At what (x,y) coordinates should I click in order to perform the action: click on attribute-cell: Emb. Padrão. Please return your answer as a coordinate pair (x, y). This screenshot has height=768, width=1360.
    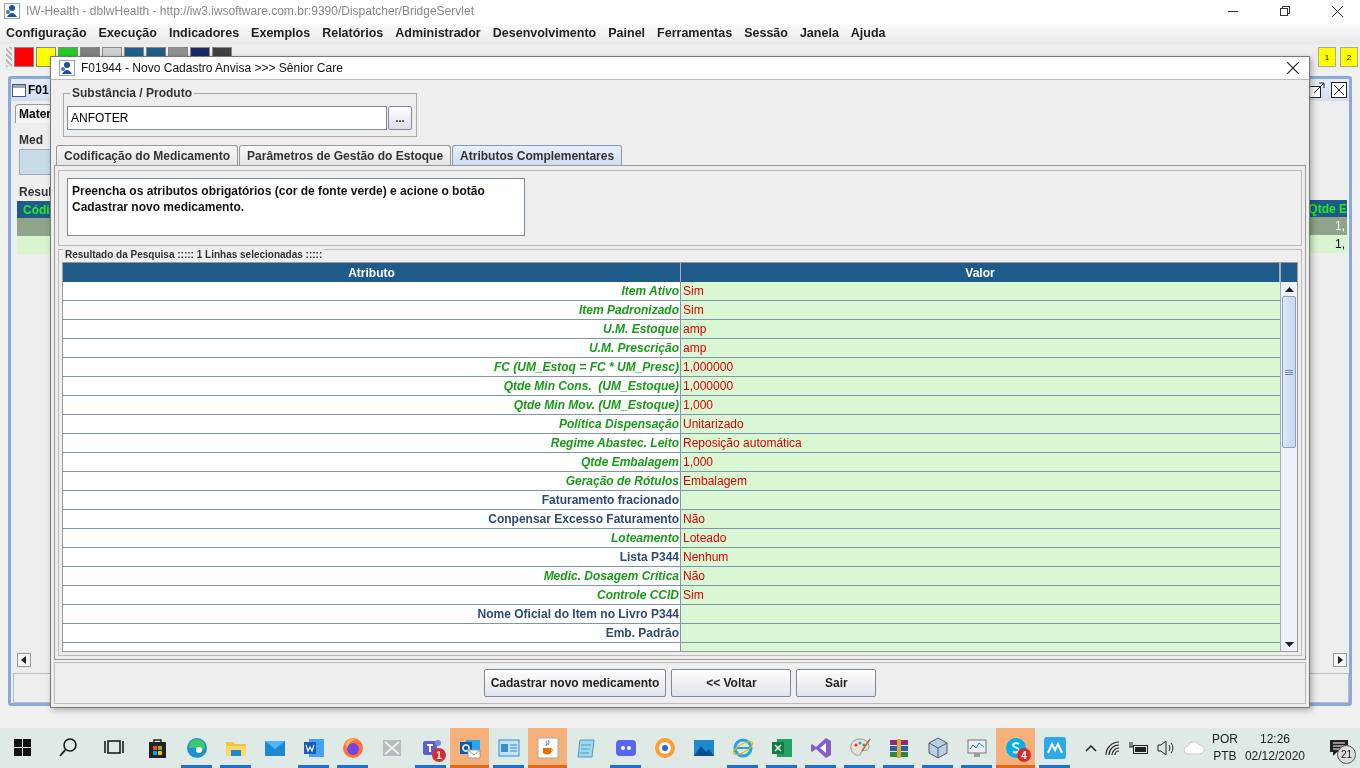
    Looking at the image, I should click on (372, 633).